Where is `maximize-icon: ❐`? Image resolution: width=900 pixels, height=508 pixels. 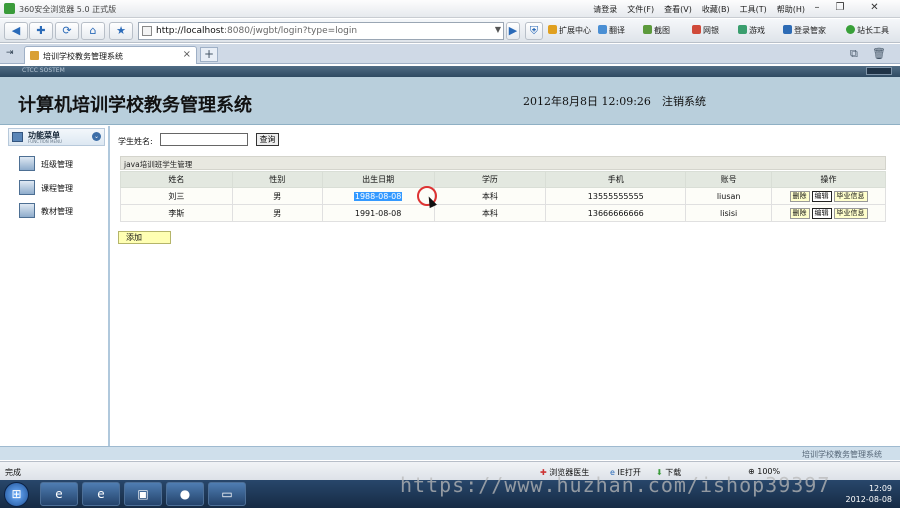 maximize-icon: ❐ is located at coordinates (840, 8).